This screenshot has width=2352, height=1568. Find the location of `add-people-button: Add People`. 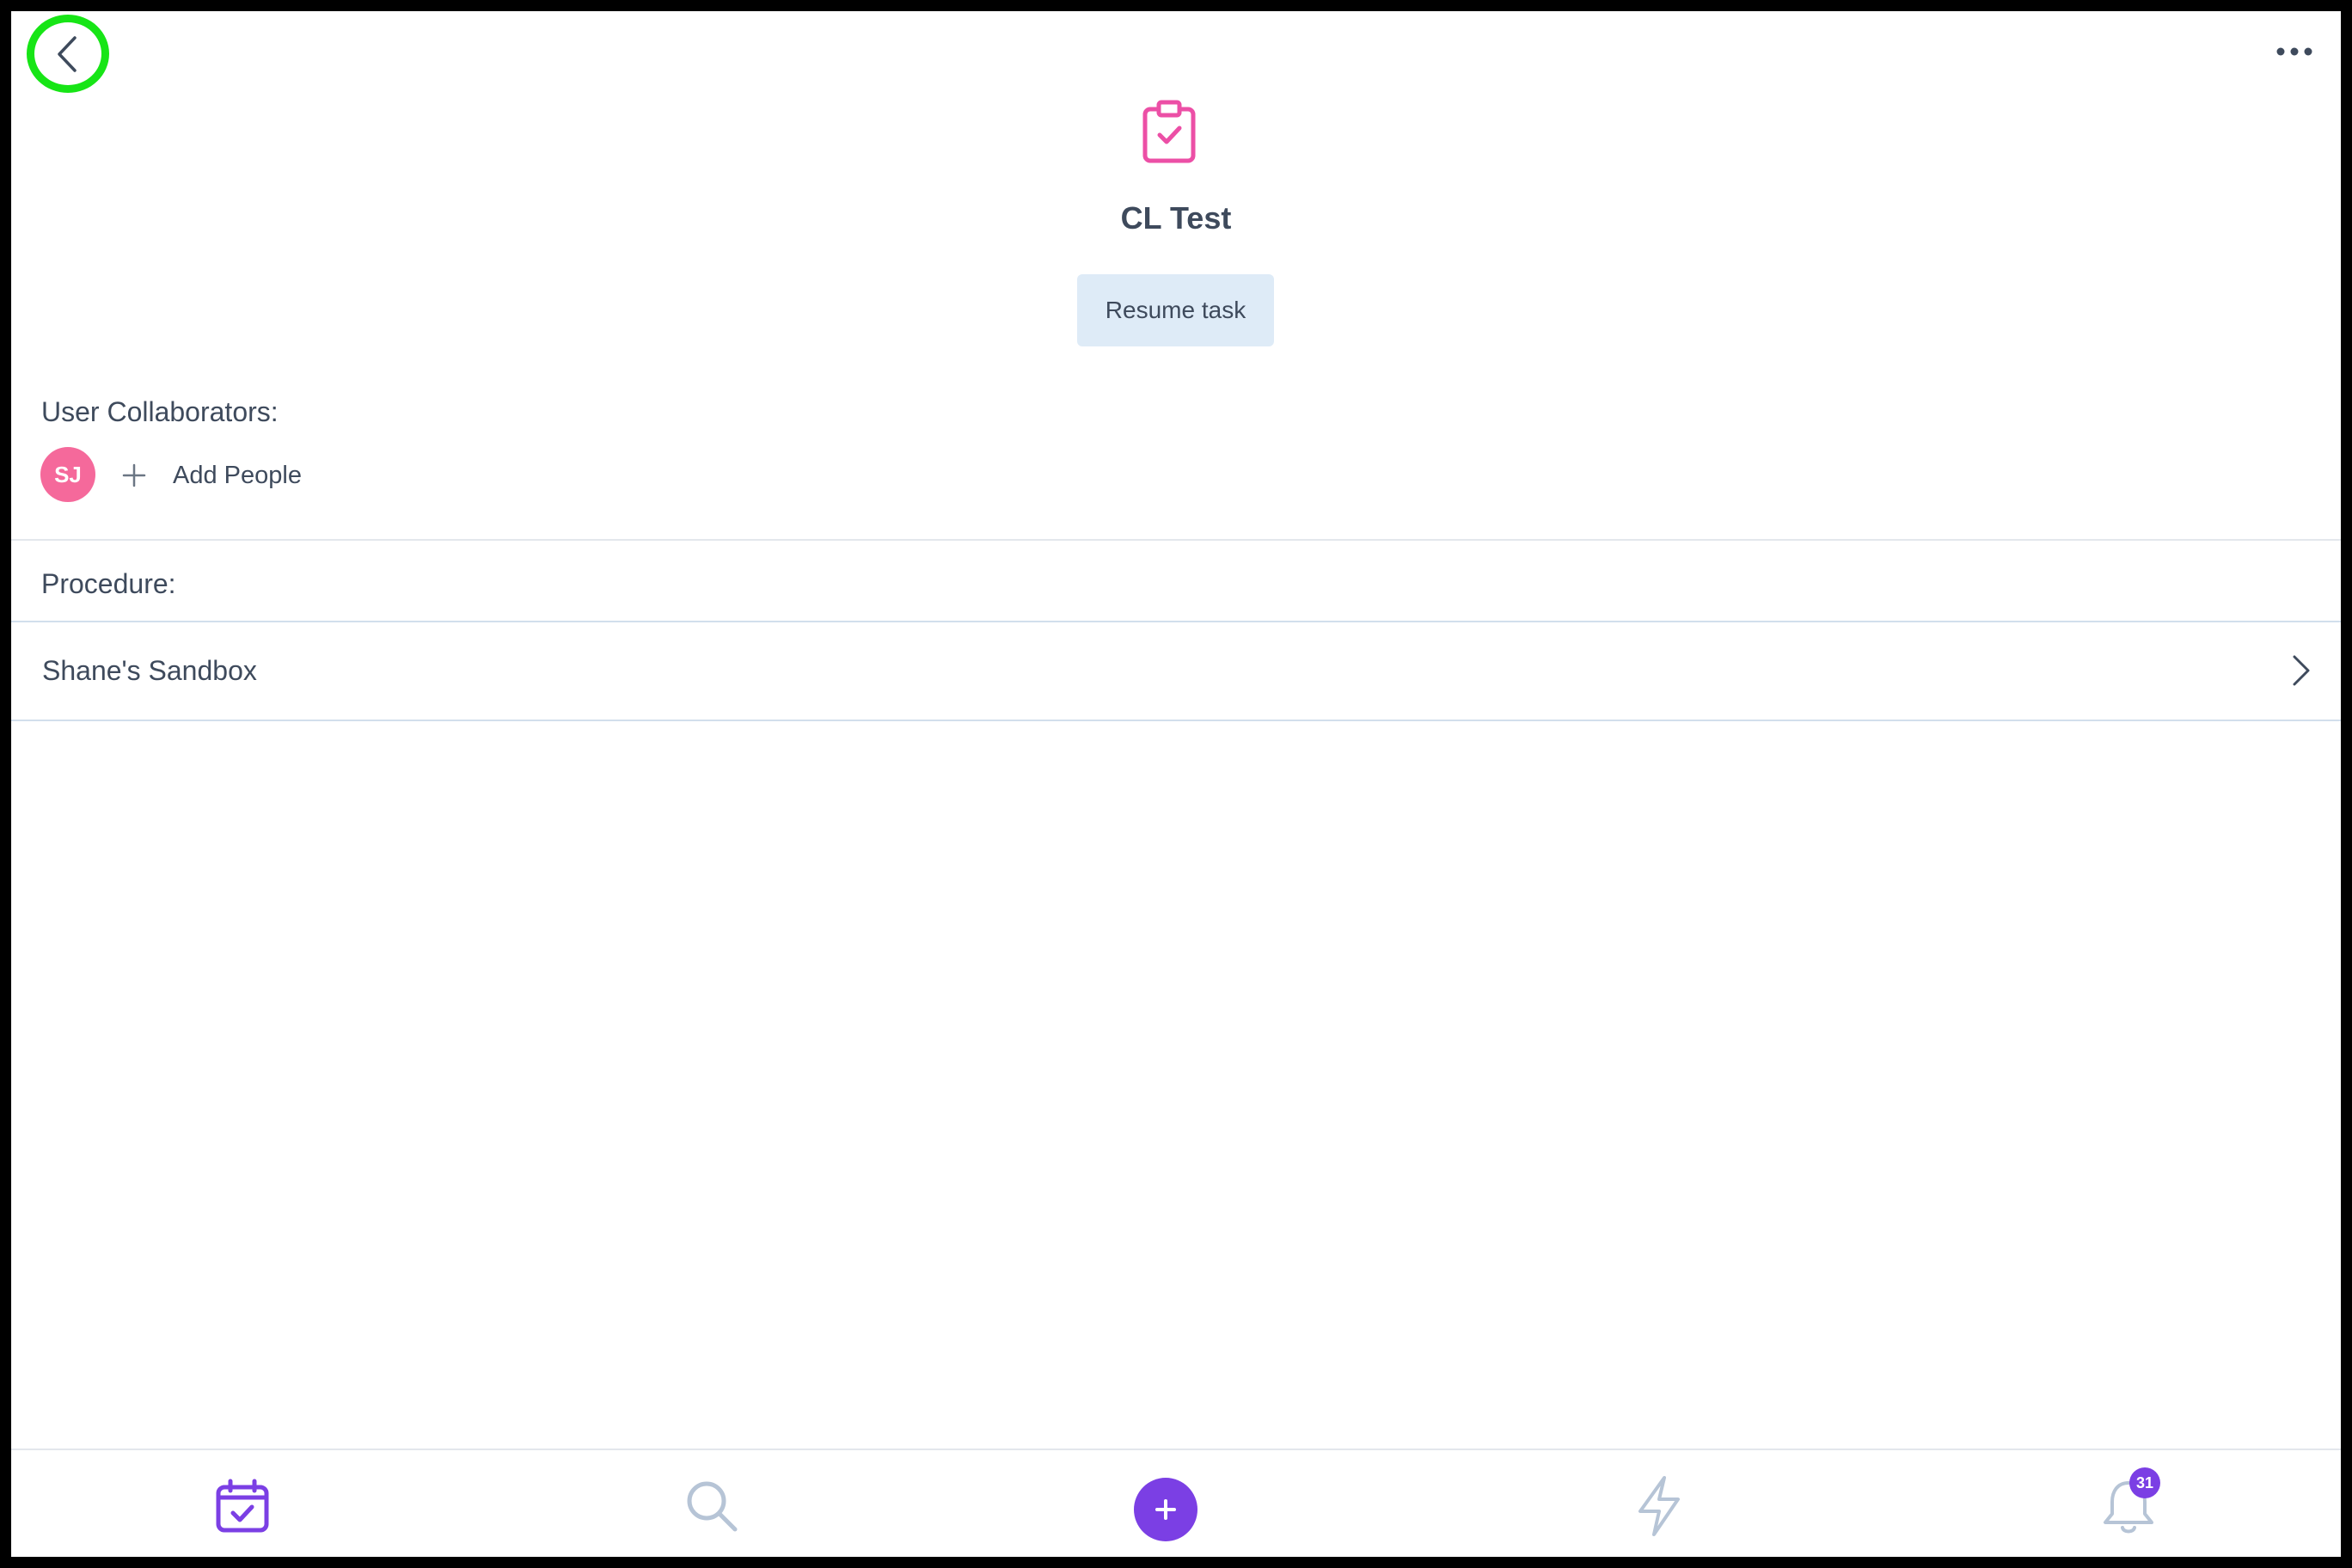

add-people-button: Add People is located at coordinates (208, 475).